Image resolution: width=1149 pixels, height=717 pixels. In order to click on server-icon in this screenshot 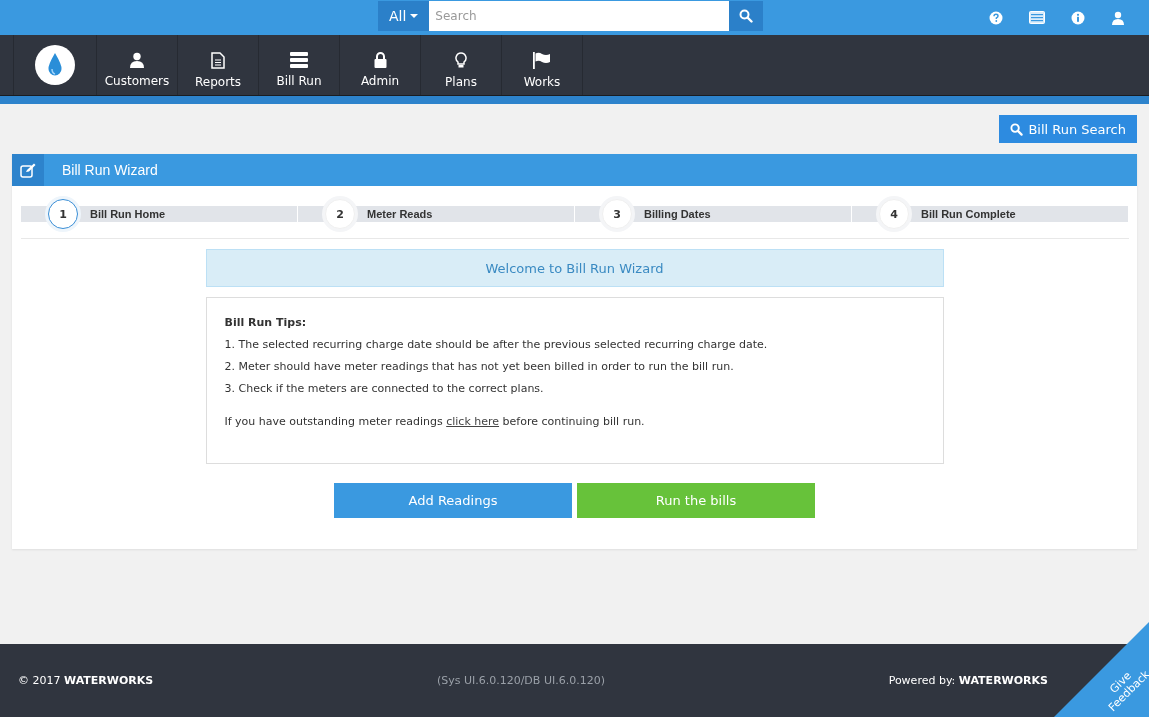, I will do `click(299, 60)`.